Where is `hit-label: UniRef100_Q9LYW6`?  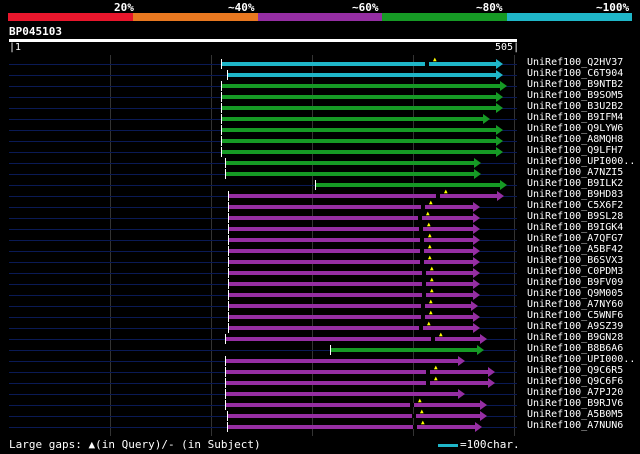
hit-label: UniRef100_Q9LYW6 is located at coordinates (575, 128).